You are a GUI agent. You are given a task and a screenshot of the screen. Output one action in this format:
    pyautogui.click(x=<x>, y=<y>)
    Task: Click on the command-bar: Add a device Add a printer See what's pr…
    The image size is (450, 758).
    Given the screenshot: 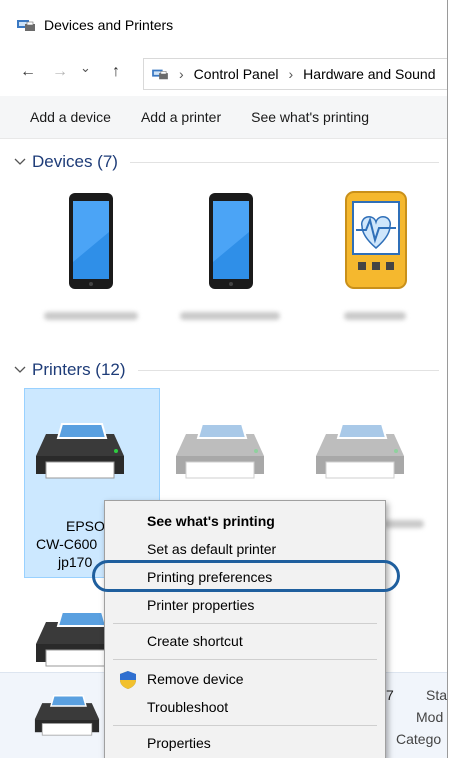 What is the action you would take?
    pyautogui.click(x=223, y=117)
    